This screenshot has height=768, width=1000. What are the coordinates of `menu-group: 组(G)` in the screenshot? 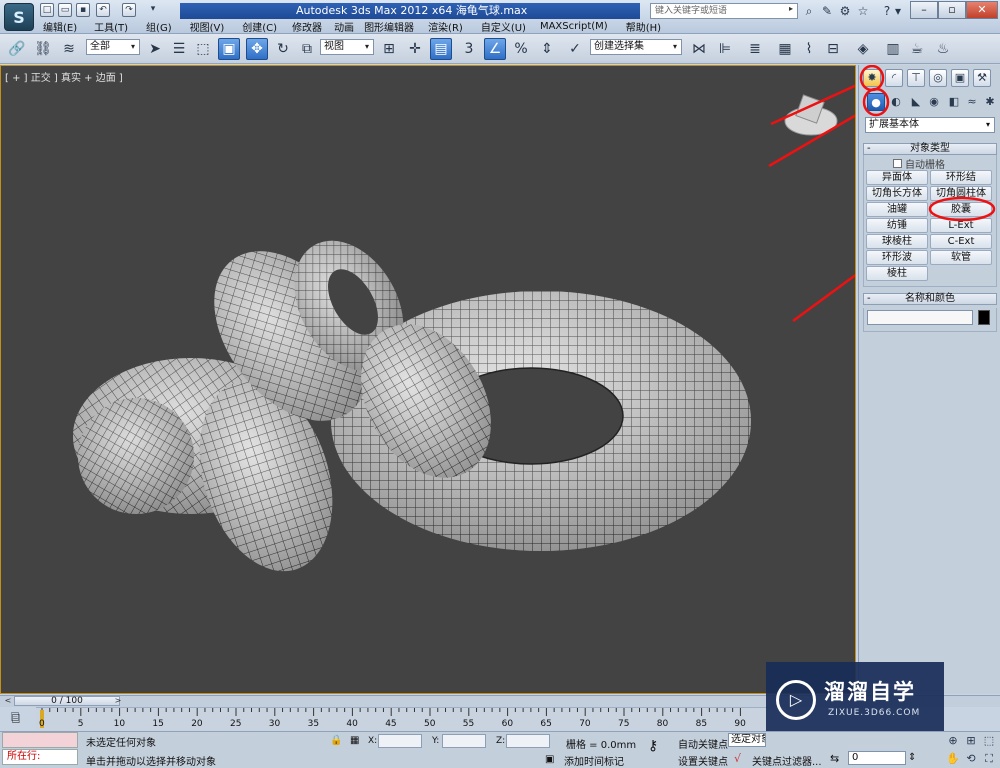 It's located at (159, 26).